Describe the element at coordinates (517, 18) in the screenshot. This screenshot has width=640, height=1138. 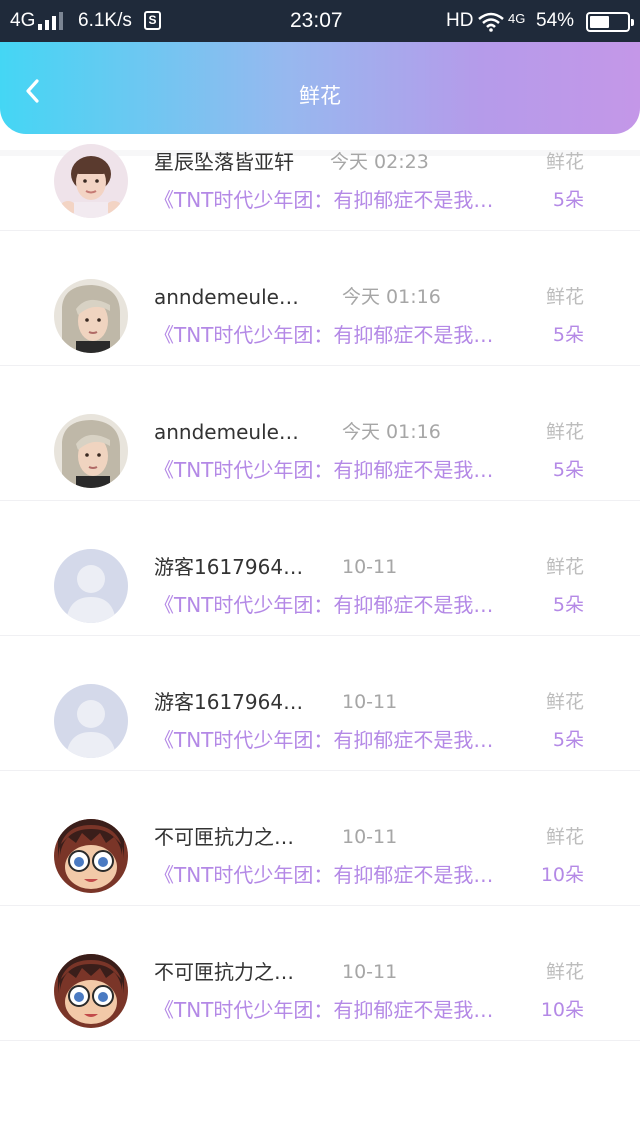
I see `mobile-data-label: 4G` at that location.